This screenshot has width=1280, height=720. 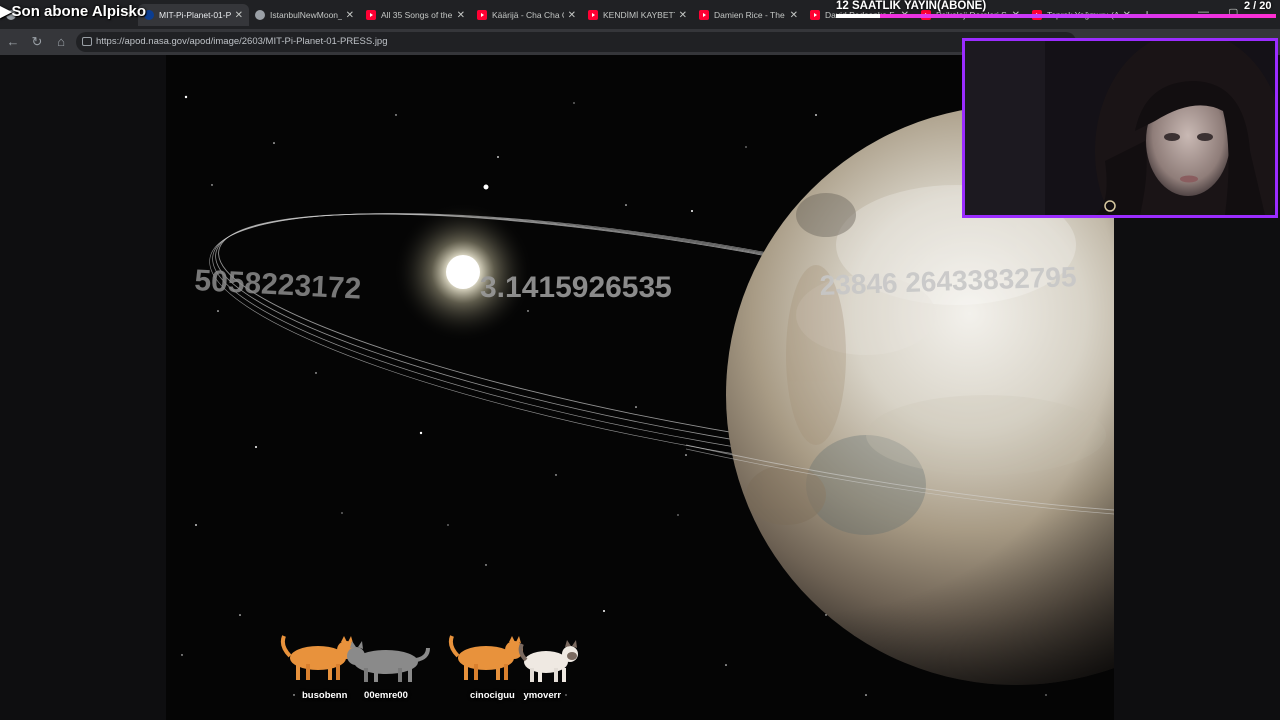 What do you see at coordinates (1258, 6) in the screenshot?
I see `sub-goal-counter: 2 / 20` at bounding box center [1258, 6].